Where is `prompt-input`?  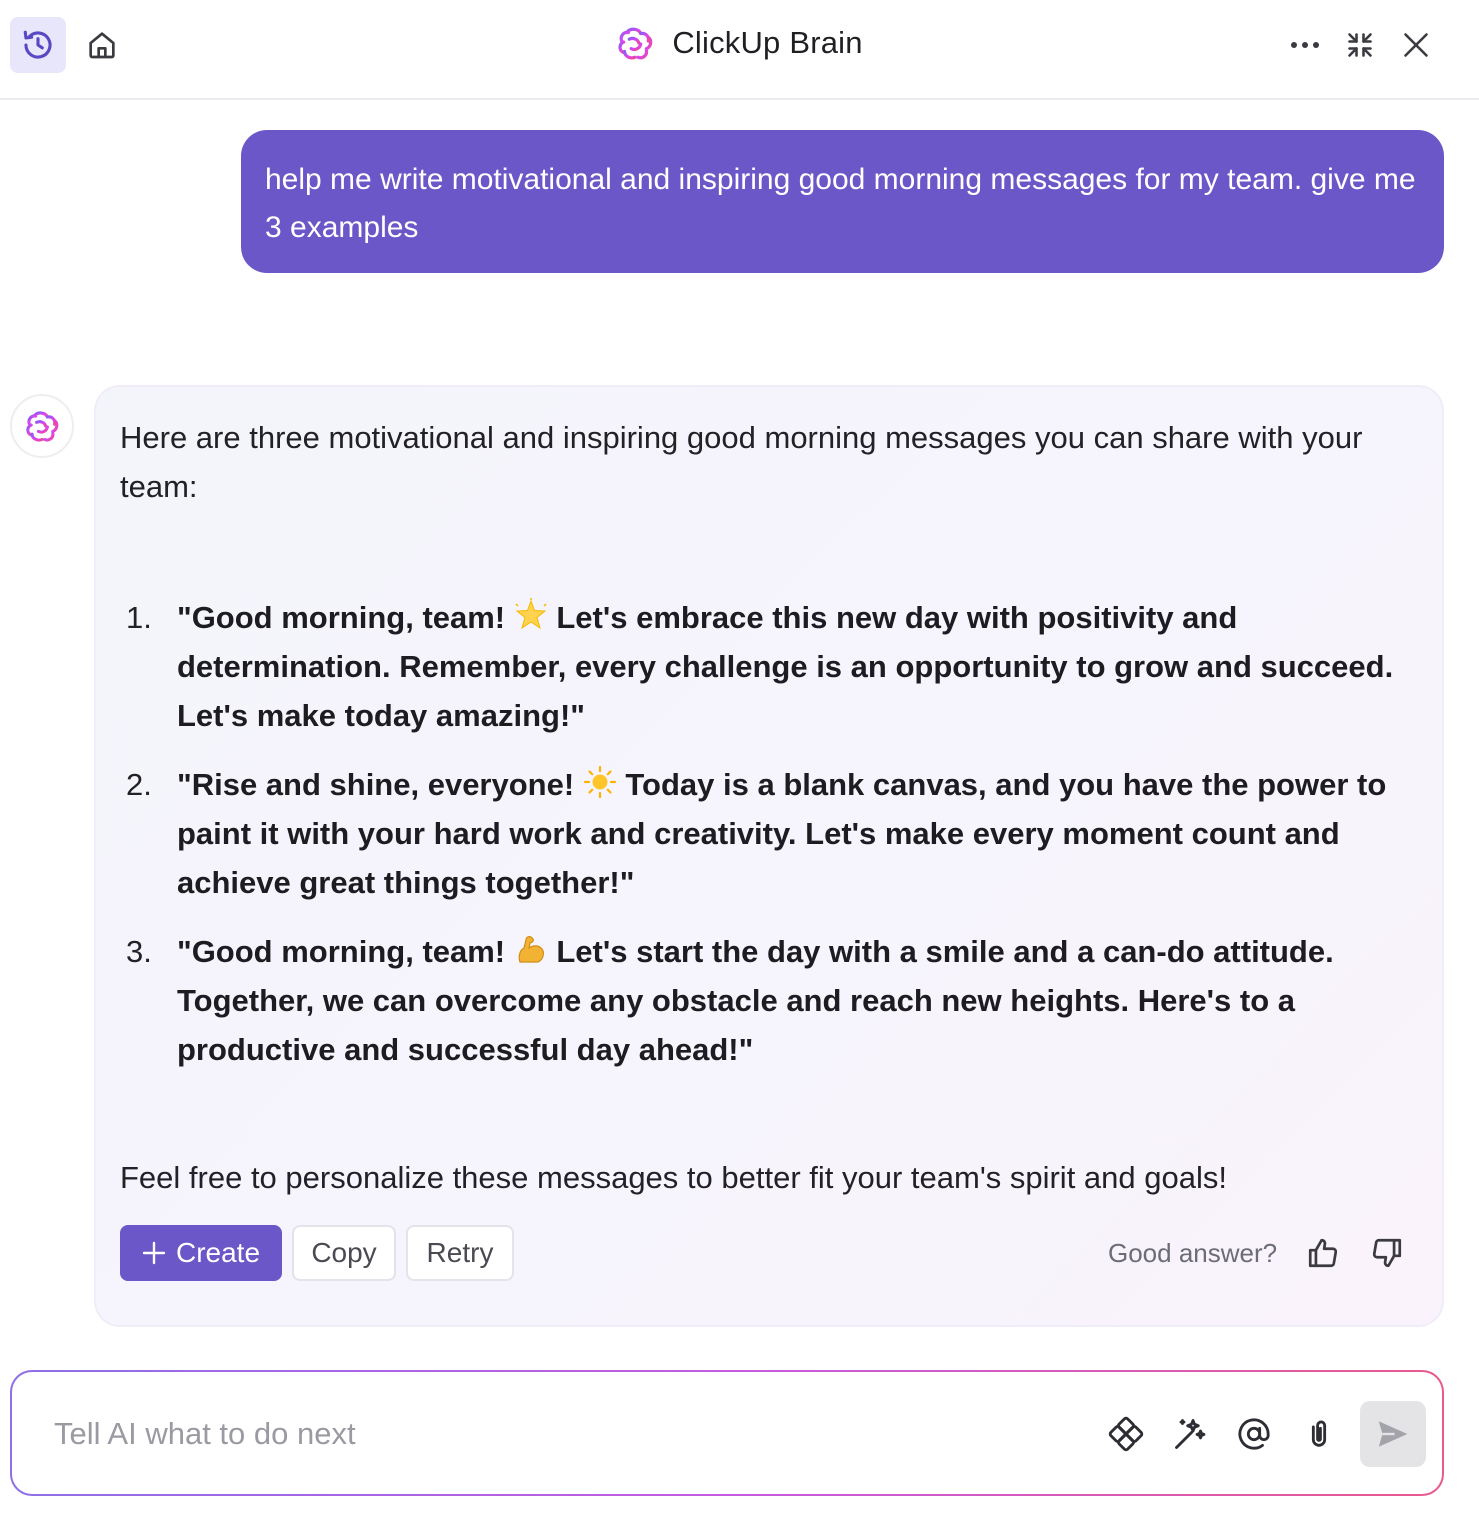
prompt-input is located at coordinates (544, 1434).